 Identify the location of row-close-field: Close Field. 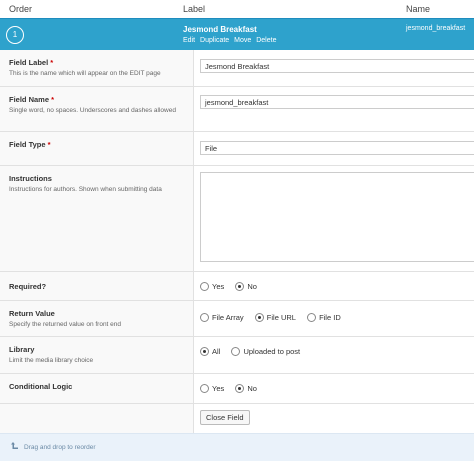
(237, 418).